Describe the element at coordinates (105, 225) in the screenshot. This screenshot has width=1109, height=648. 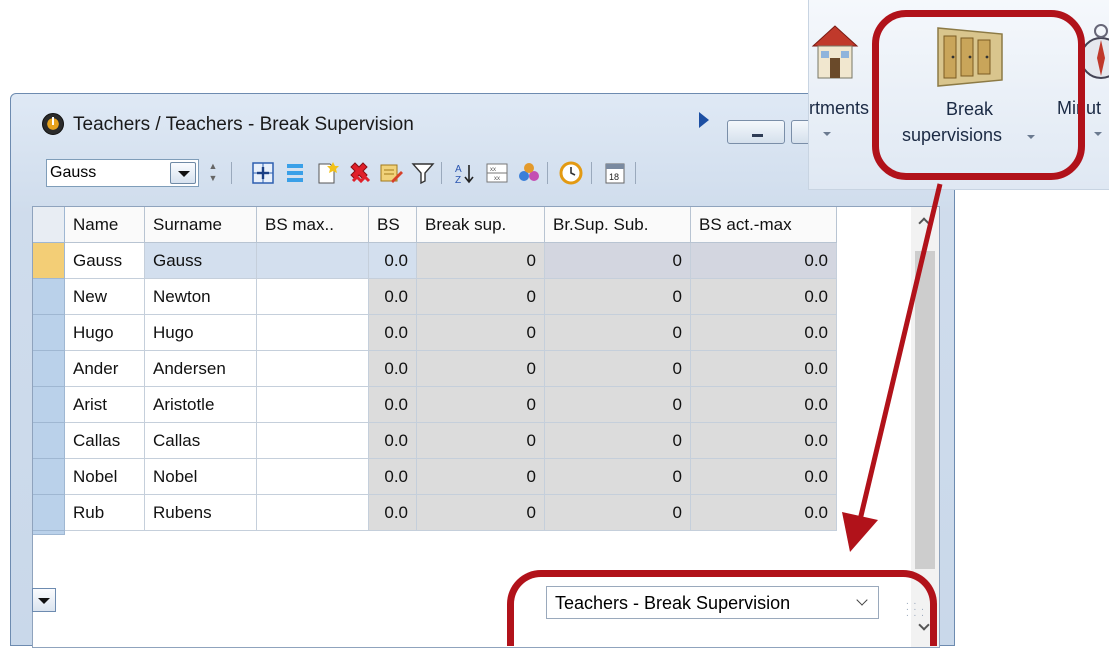
I see `col-header-name: Name` at that location.